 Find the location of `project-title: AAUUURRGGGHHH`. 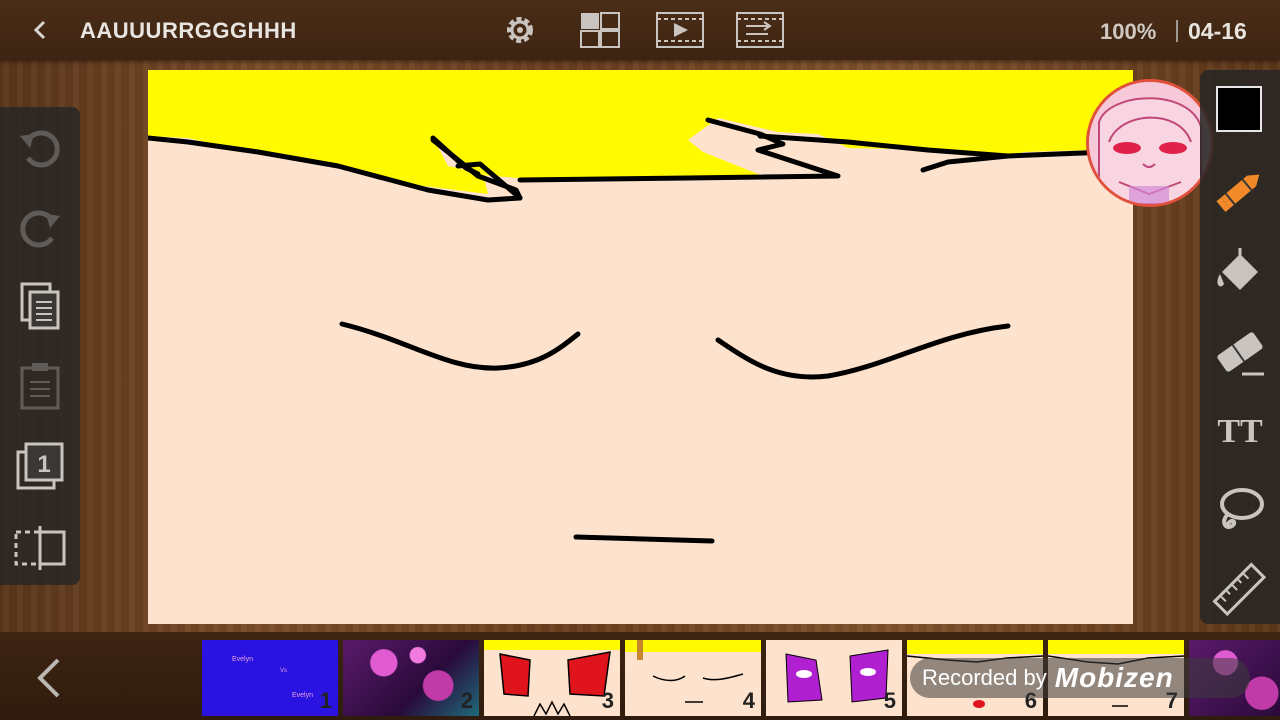

project-title: AAUUURRGGGHHH is located at coordinates (188, 30).